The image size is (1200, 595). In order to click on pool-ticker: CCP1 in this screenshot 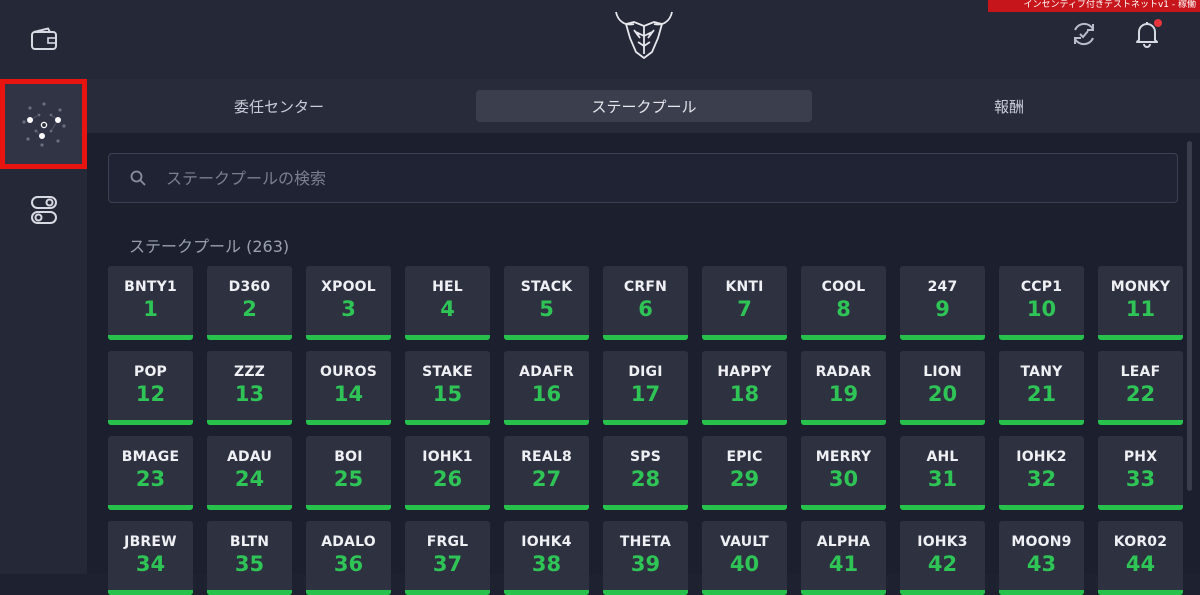, I will do `click(1041, 287)`.